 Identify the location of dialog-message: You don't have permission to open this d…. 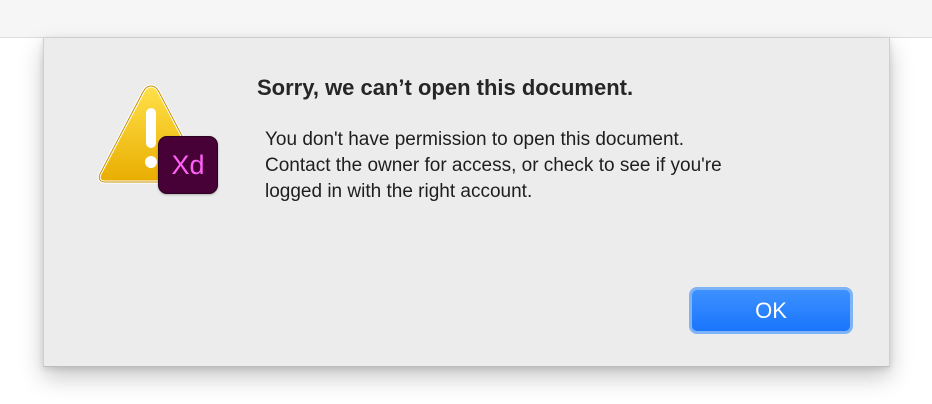
(565, 166).